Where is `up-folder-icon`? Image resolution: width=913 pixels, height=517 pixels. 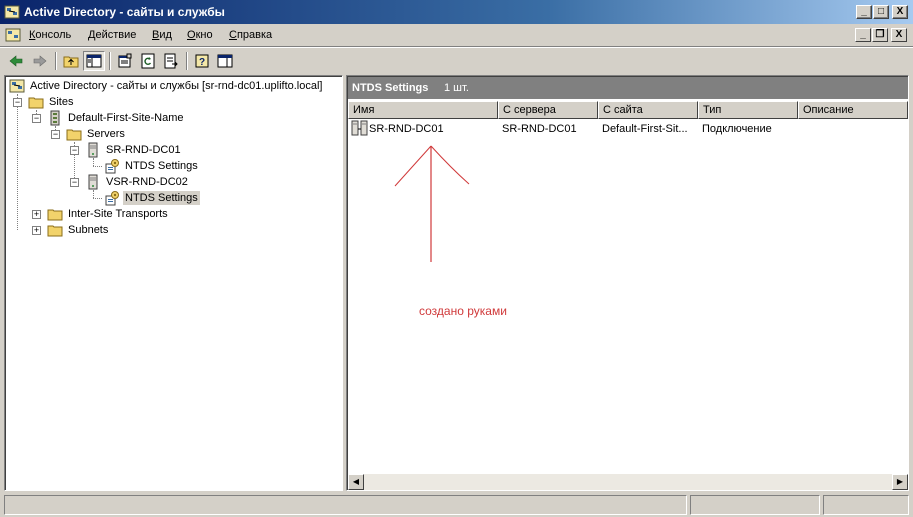
up-folder-icon is located at coordinates (71, 62).